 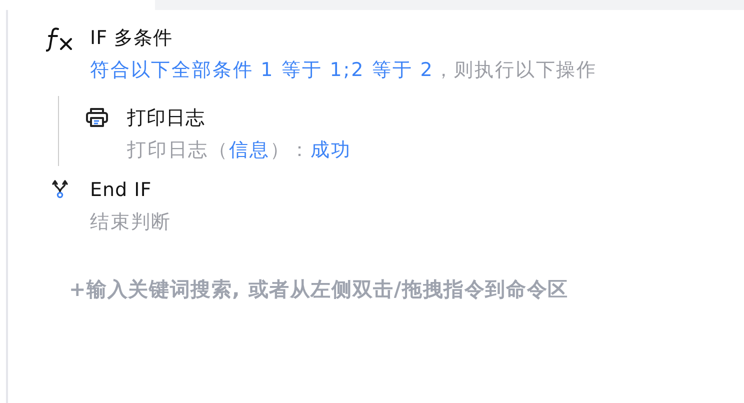 What do you see at coordinates (60, 39) in the screenshot?
I see `function-icon` at bounding box center [60, 39].